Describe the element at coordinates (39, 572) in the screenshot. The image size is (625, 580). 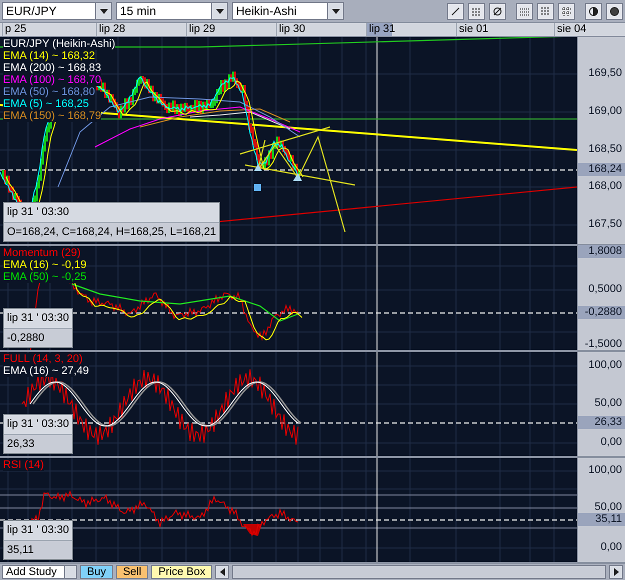
I see `add-study-dropdown: Add Study` at that location.